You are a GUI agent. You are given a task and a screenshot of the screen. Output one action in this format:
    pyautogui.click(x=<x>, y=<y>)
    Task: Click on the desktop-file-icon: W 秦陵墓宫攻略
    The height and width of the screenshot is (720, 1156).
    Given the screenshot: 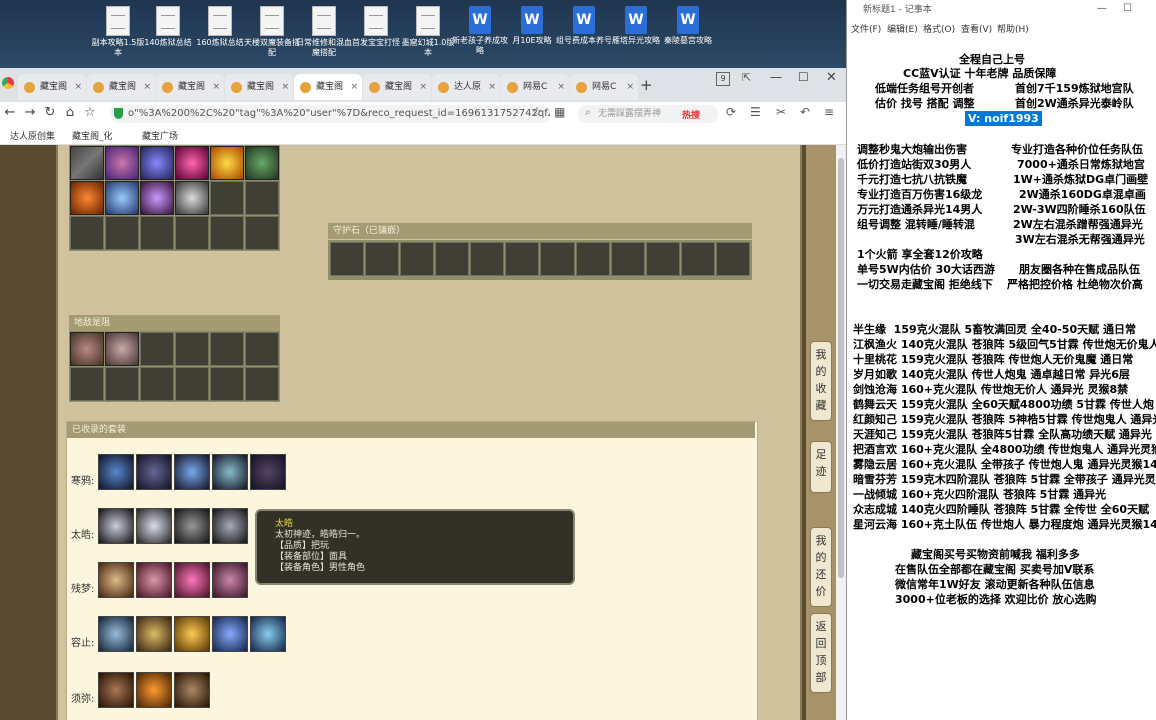 What is the action you would take?
    pyautogui.click(x=688, y=26)
    